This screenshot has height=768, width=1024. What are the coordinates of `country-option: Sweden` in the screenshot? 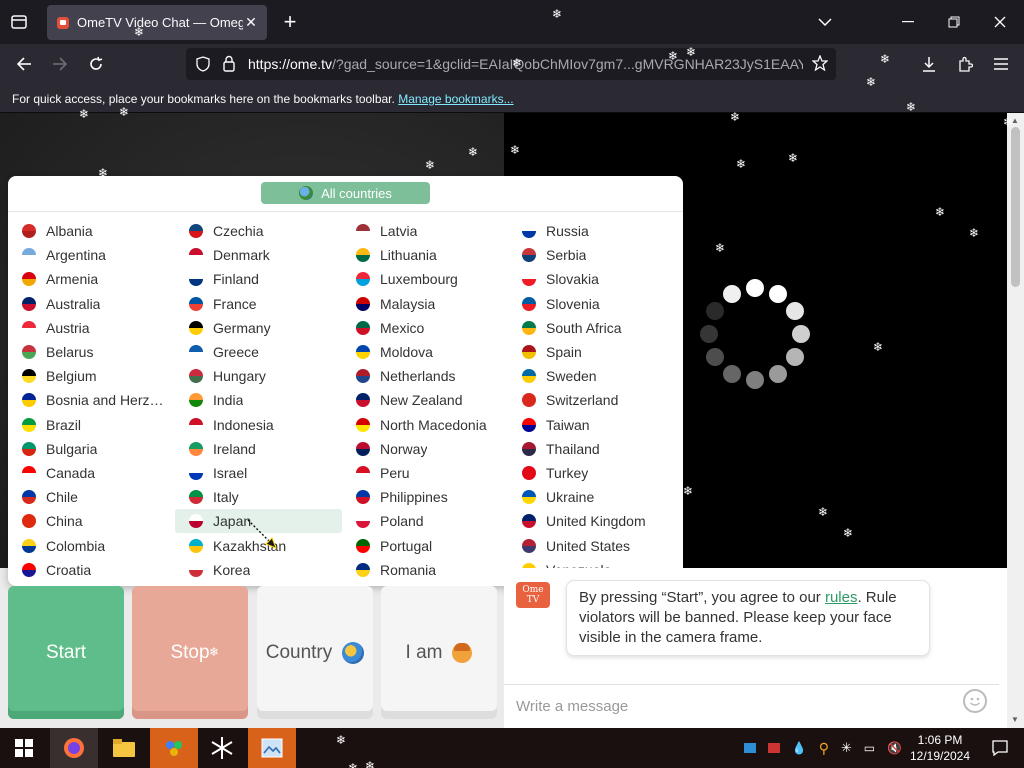 It's located at (591, 376).